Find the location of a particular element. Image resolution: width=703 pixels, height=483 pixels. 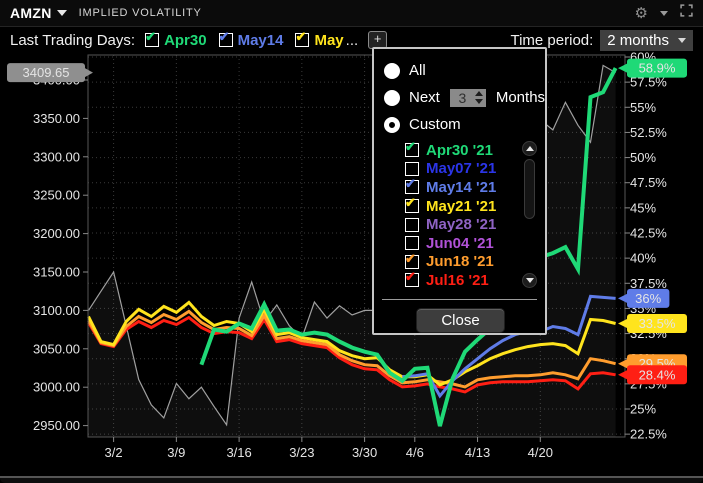

scrollbar-thumb is located at coordinates (529, 189).